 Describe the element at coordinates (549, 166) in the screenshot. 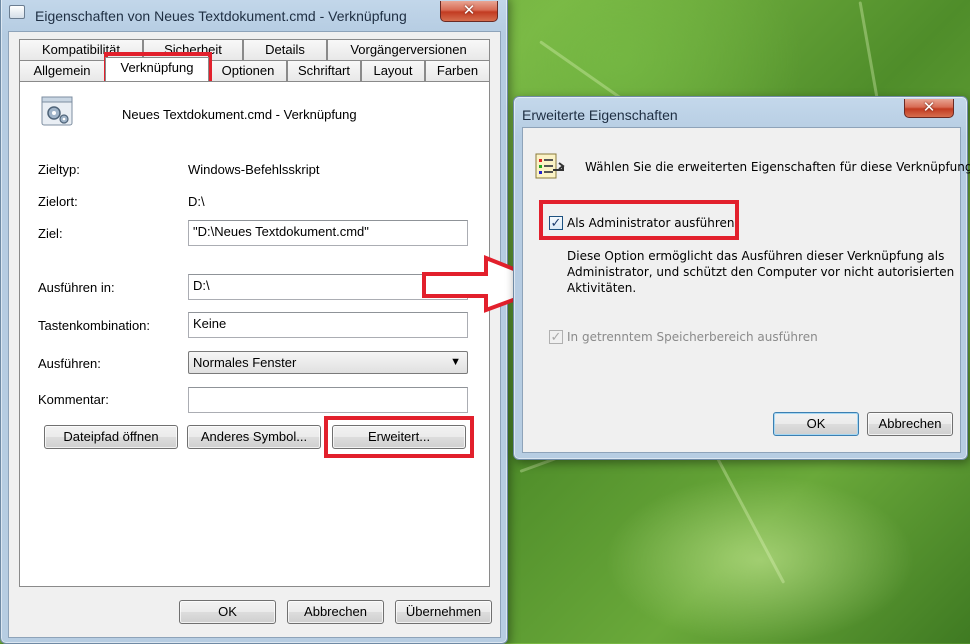

I see `properties-list-icon` at that location.